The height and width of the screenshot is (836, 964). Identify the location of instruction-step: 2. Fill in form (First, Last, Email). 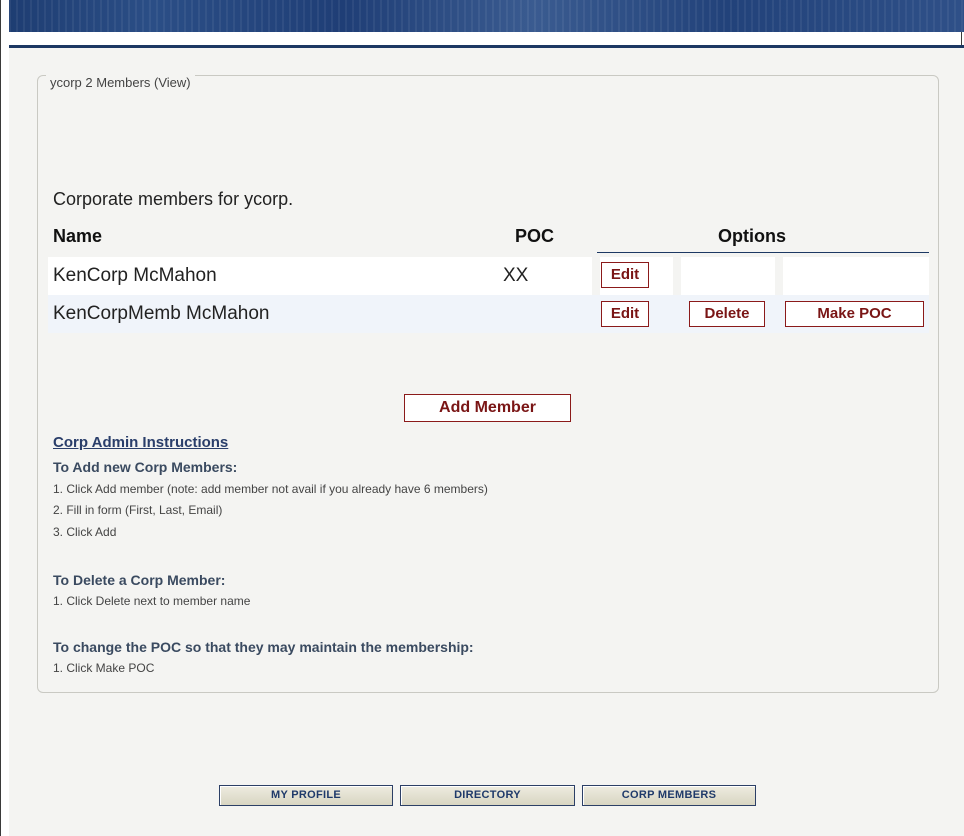
(138, 510).